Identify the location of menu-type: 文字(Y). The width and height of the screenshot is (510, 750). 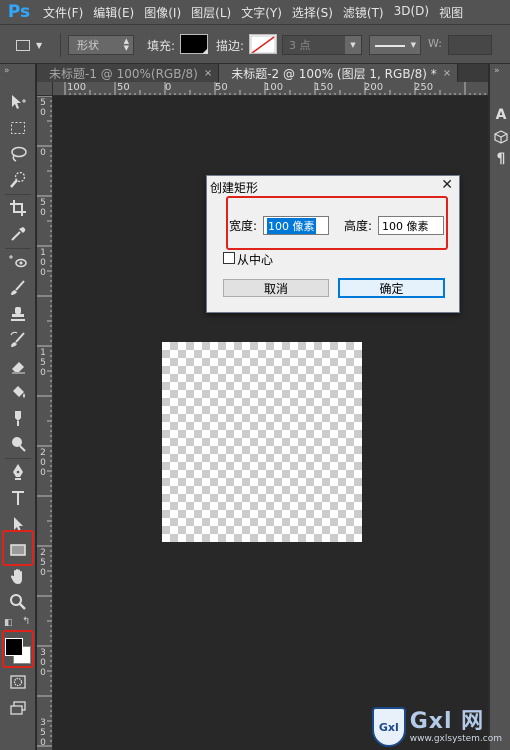
(261, 12).